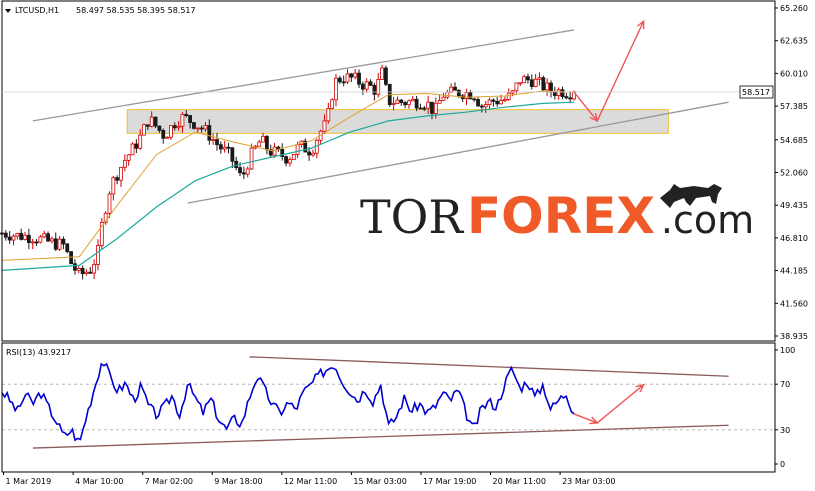 This screenshot has width=815, height=491. I want to click on watermark-tor: TOR, so click(412, 217).